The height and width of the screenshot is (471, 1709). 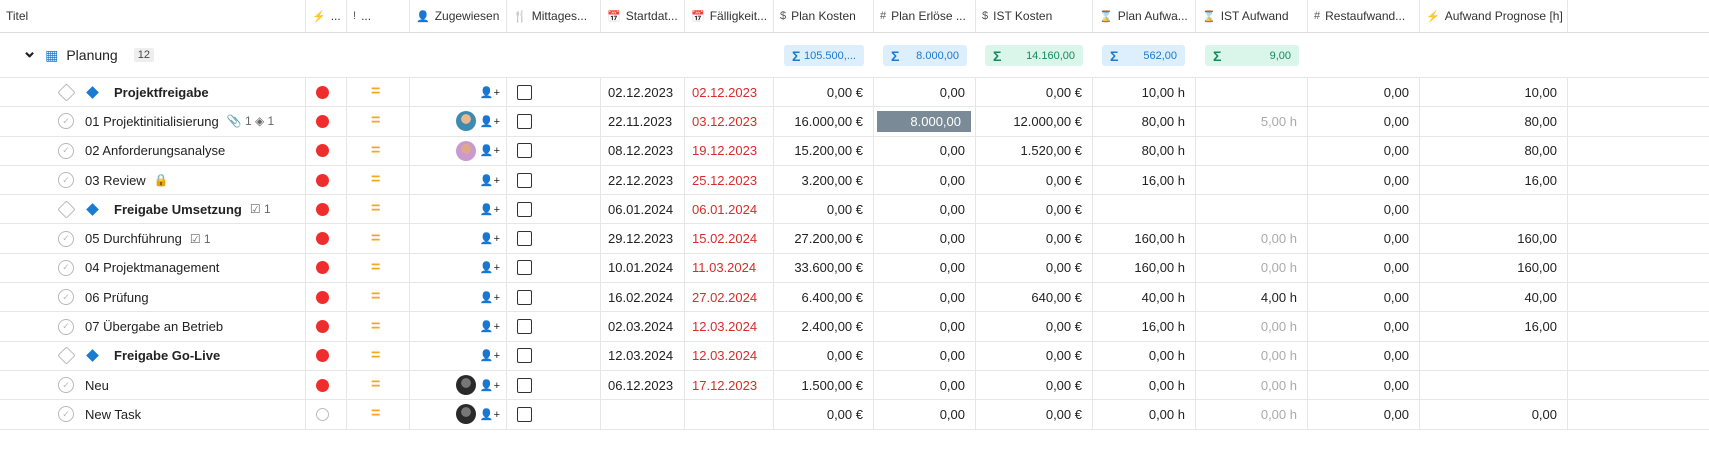 What do you see at coordinates (1034, 268) in the screenshot?
I see `ist-kosten-cell: 0,00 €` at bounding box center [1034, 268].